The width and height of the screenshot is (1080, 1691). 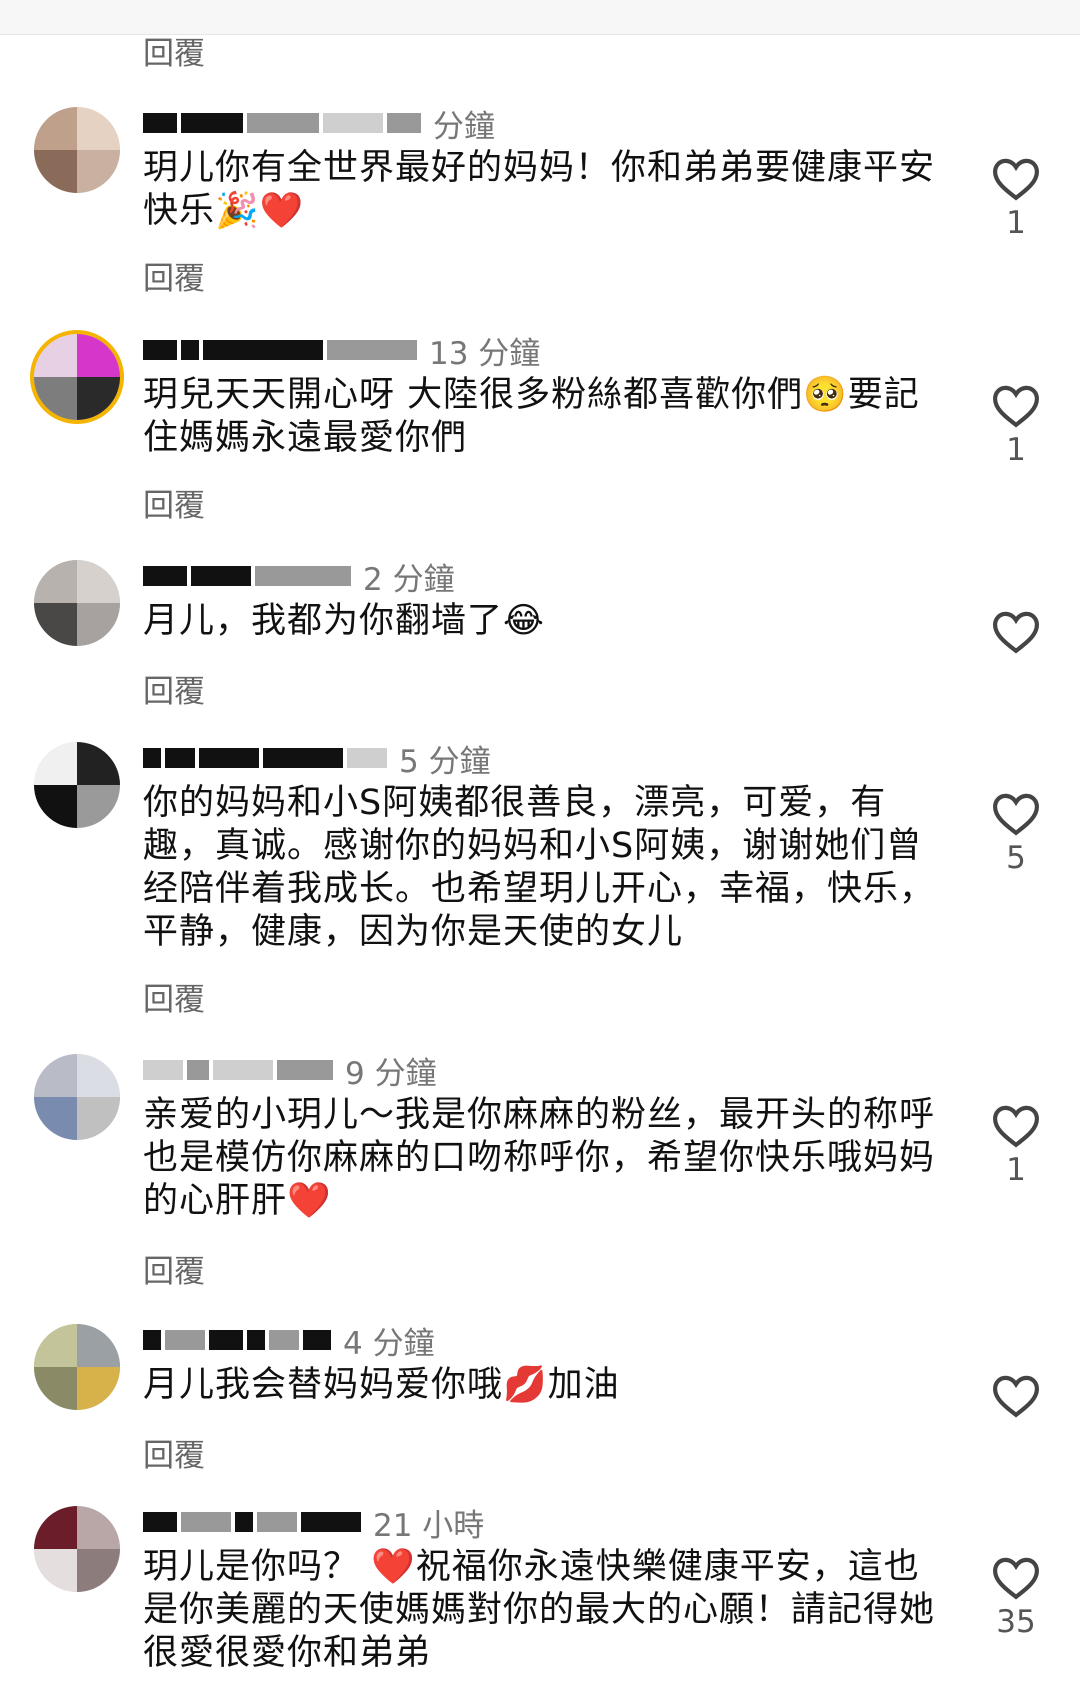 I want to click on like-count: 5, so click(x=1016, y=858).